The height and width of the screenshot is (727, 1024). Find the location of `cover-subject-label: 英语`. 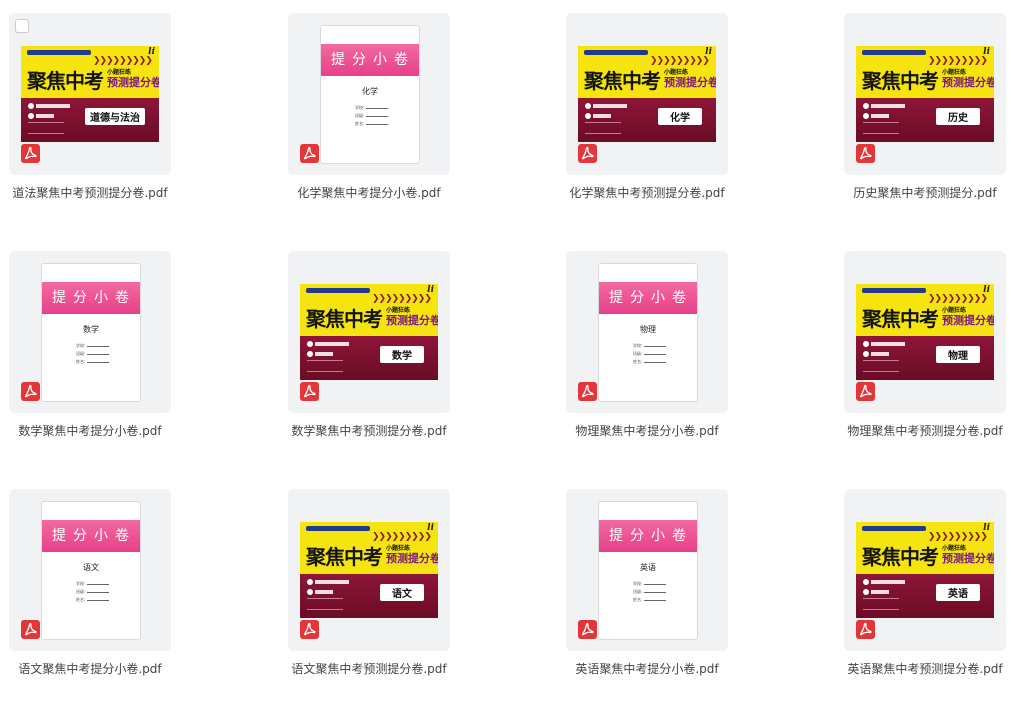

cover-subject-label: 英语 is located at coordinates (958, 592).